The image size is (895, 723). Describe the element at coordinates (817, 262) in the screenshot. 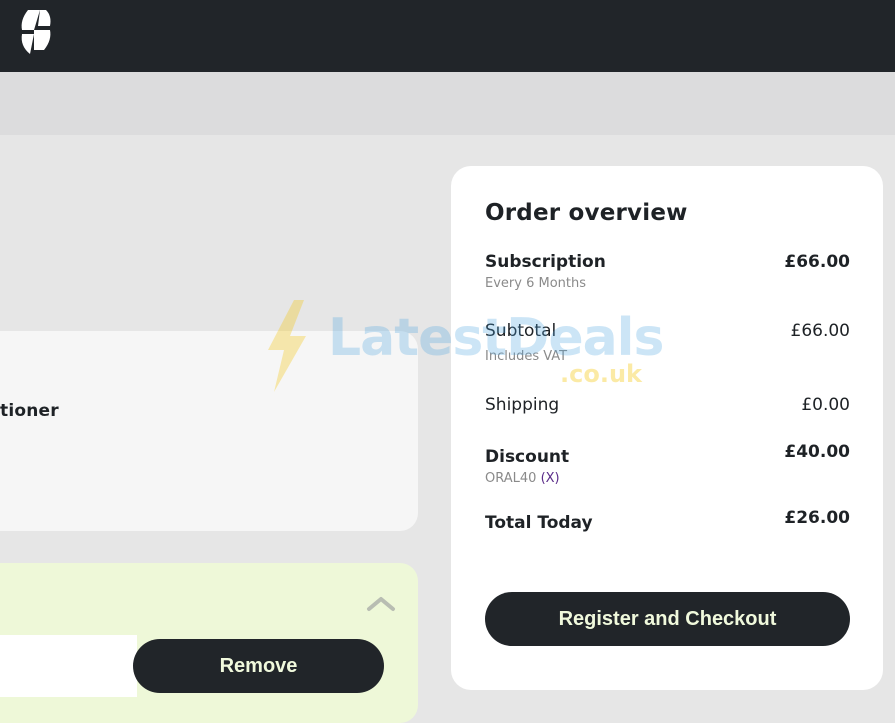

I see `subscription-price: £66.00` at that location.